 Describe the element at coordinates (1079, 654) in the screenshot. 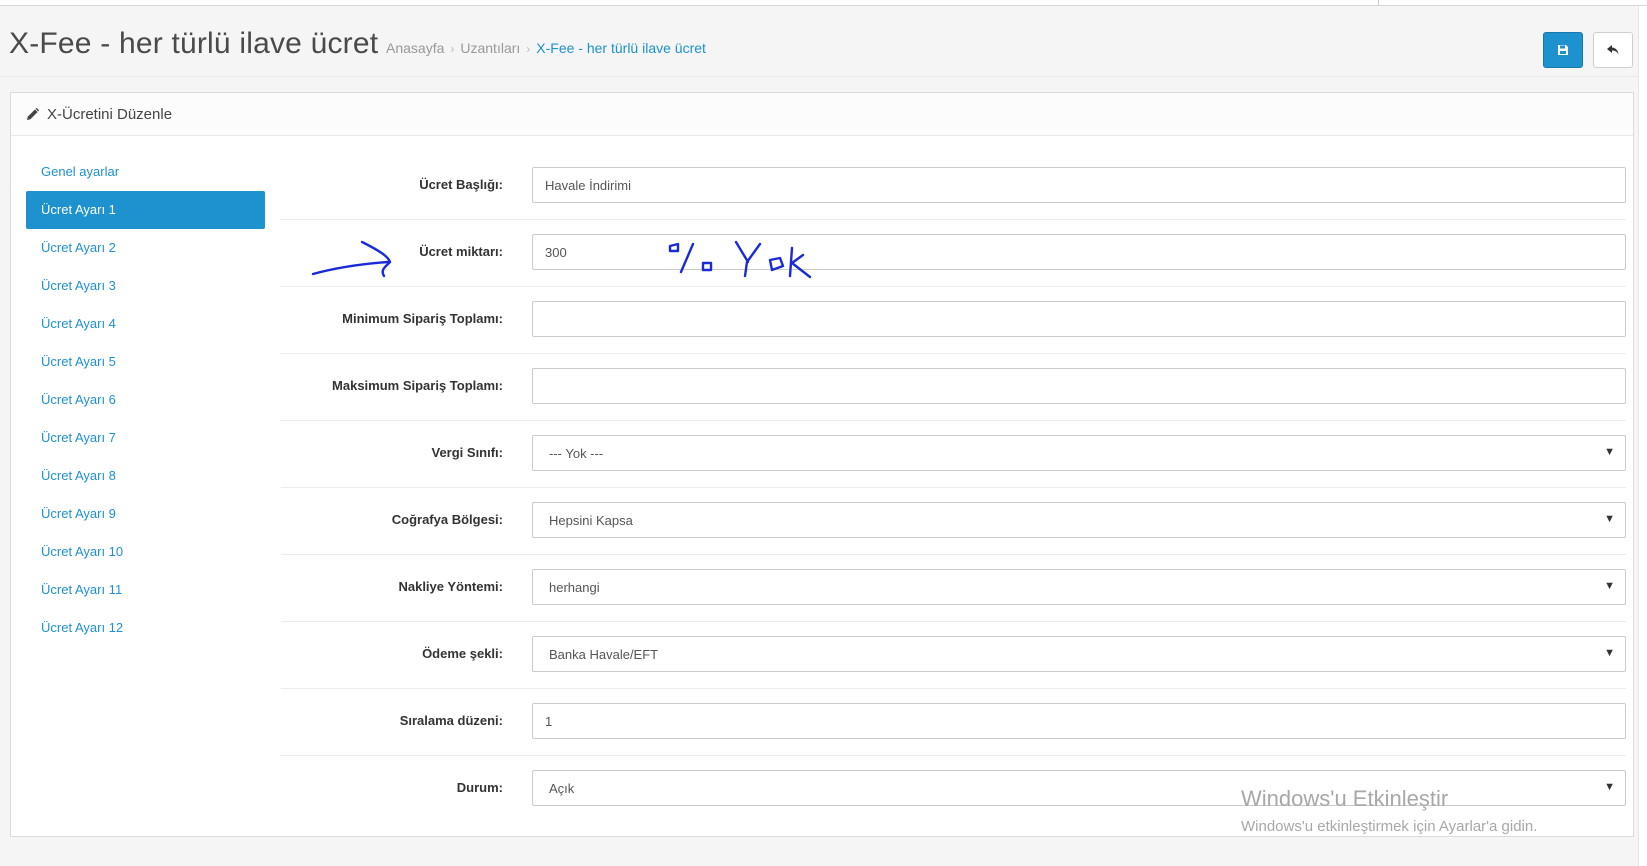

I see `payment-method-select: Banka Havale/EFT ▼` at that location.